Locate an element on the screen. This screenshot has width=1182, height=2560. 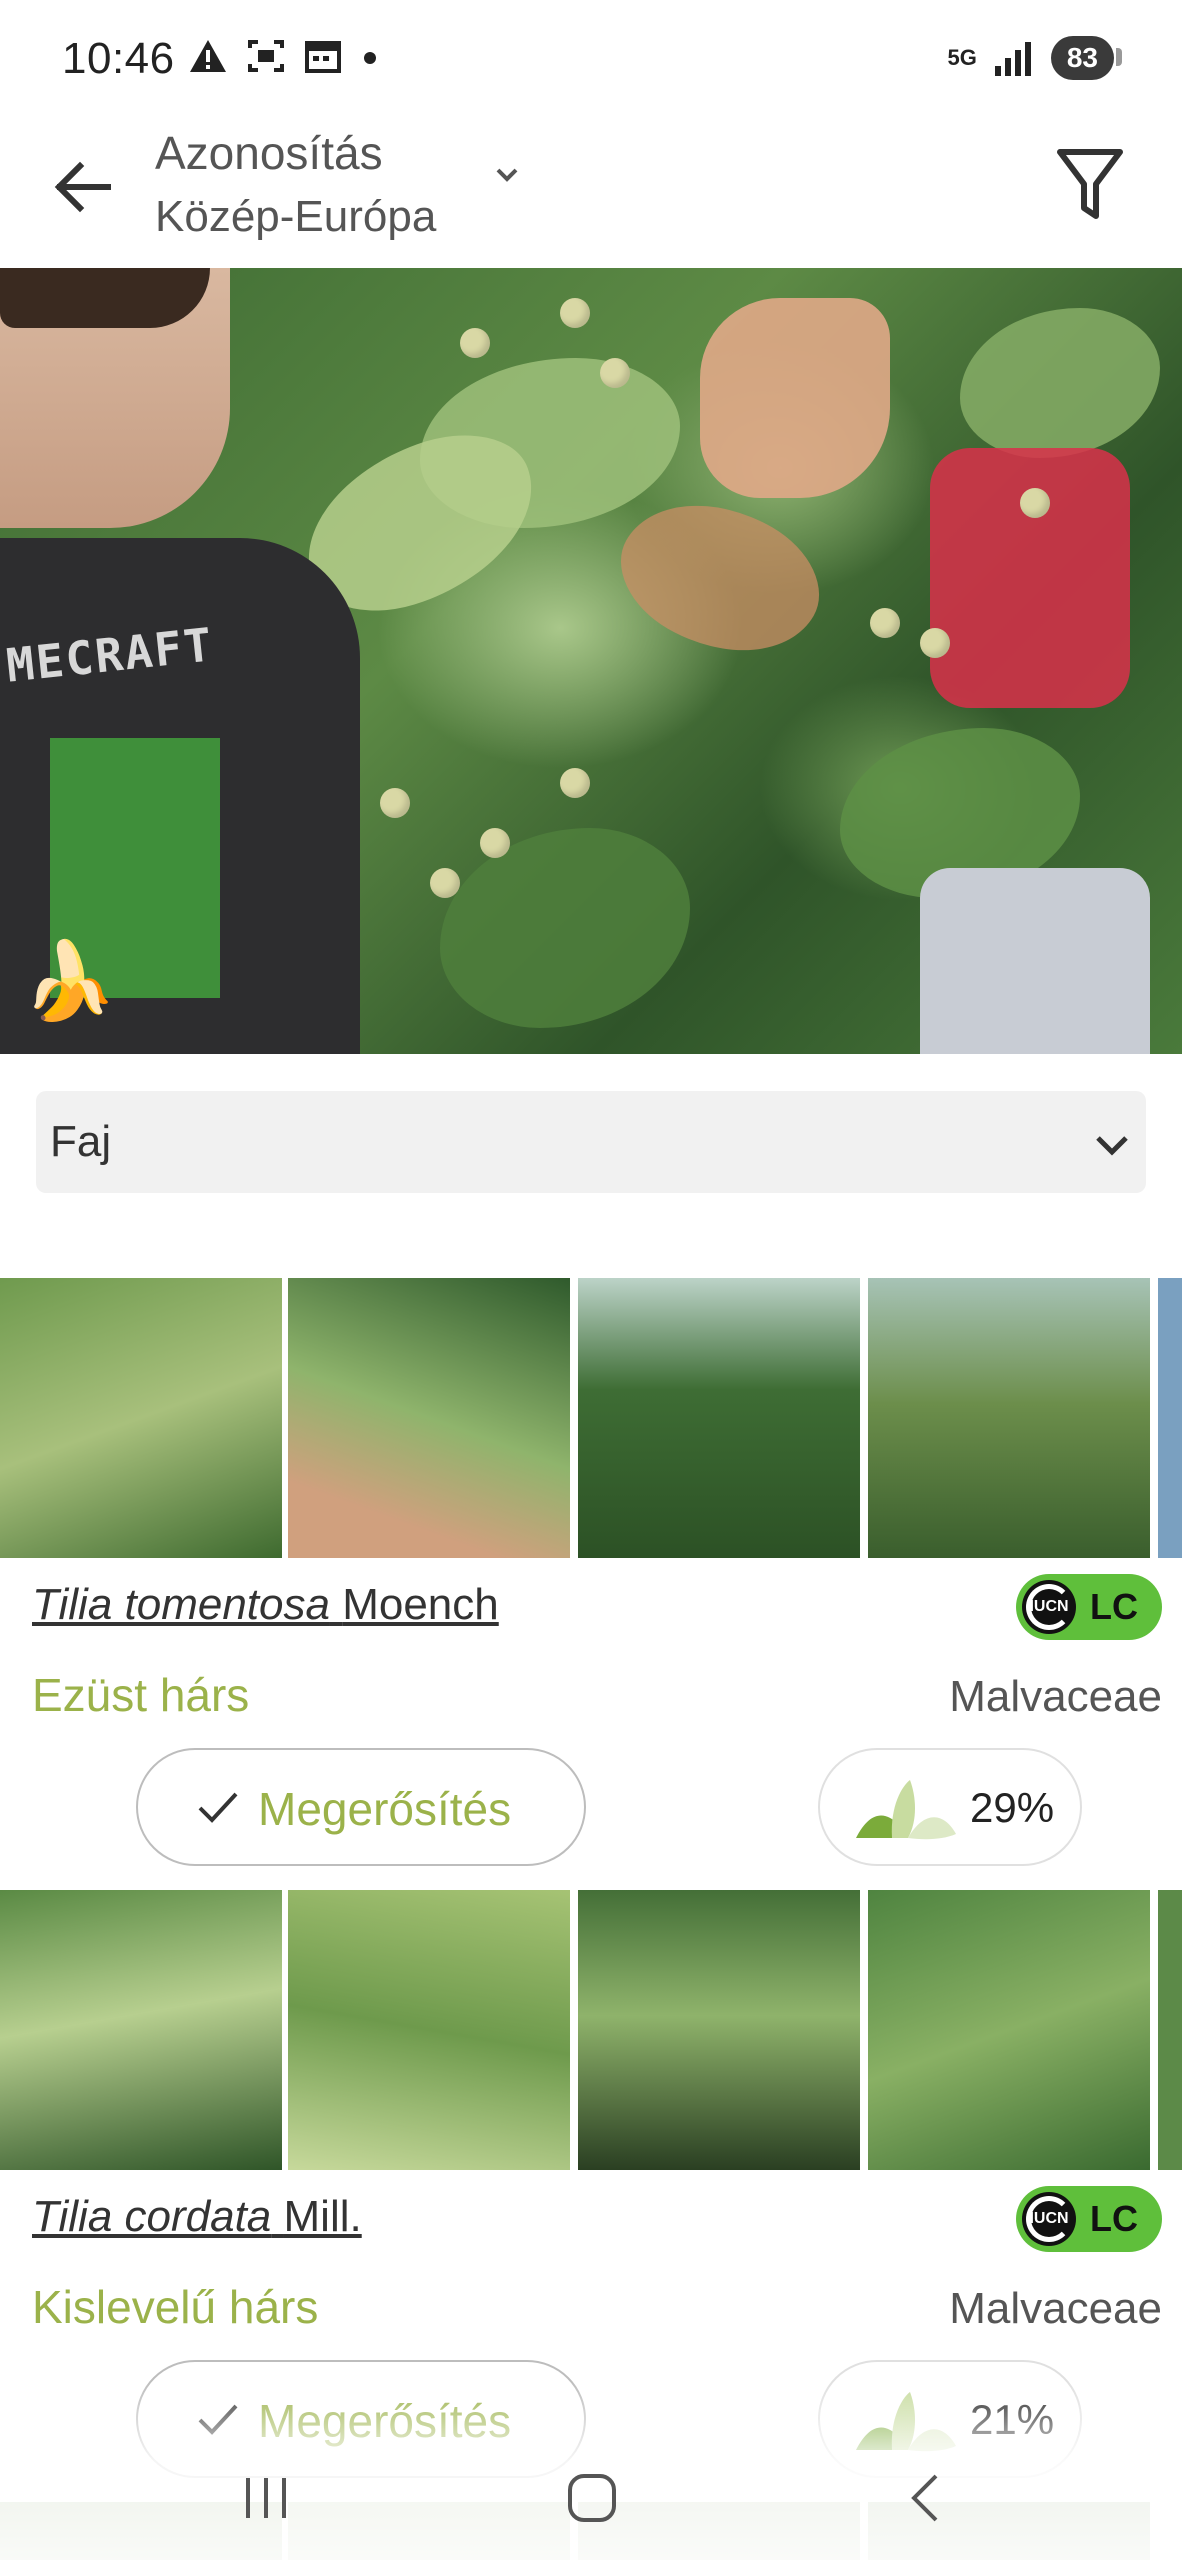
status-icons-right: 5G 83 is located at coordinates (1035, 58).